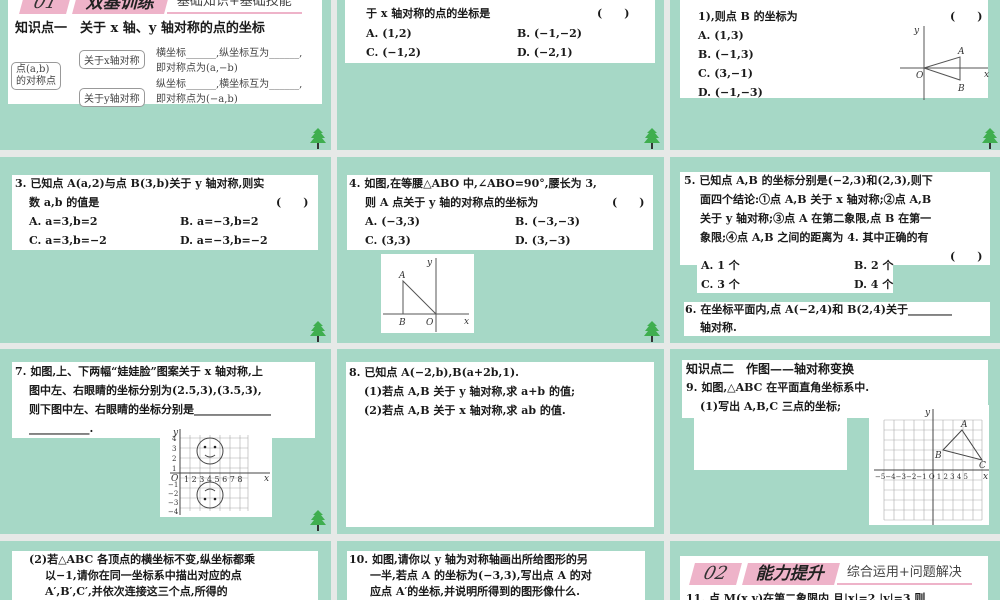 This screenshot has height=600, width=1000. Describe the element at coordinates (818, 309) in the screenshot. I see `question-text: 6. 在坐标平面内,点 A(−2,4)和 B(2,4)关于________` at that location.